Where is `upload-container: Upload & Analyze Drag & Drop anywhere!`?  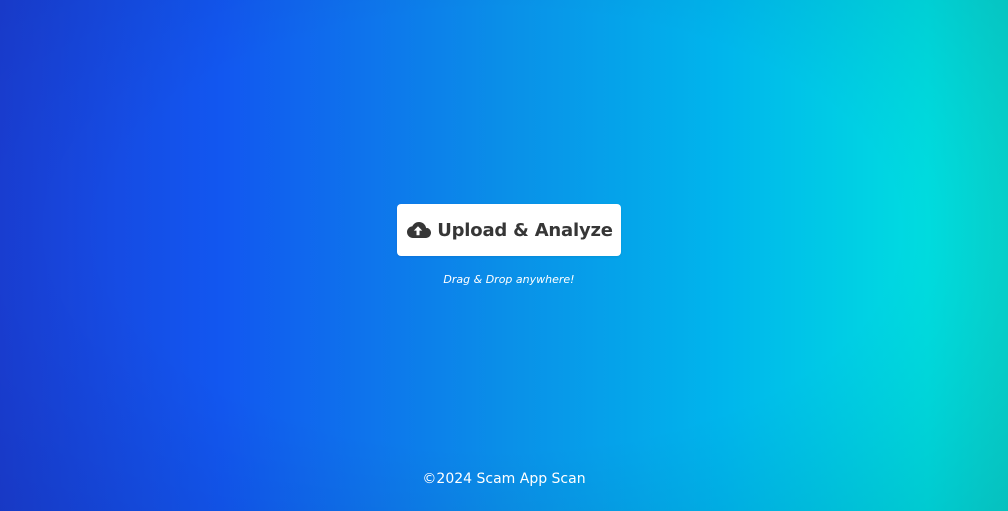
upload-container: Upload & Analyze Drag & Drop anywhere! is located at coordinates (509, 245).